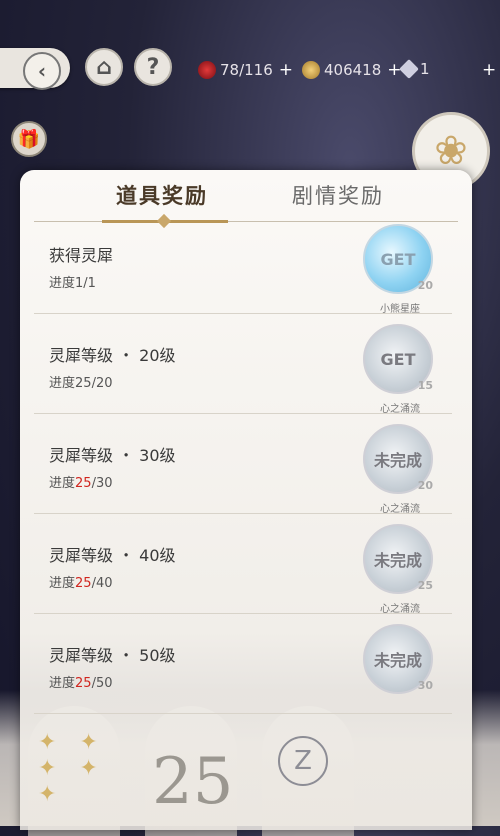 The height and width of the screenshot is (836, 500). What do you see at coordinates (425, 69) in the screenshot?
I see `diamonds-value: 1` at bounding box center [425, 69].